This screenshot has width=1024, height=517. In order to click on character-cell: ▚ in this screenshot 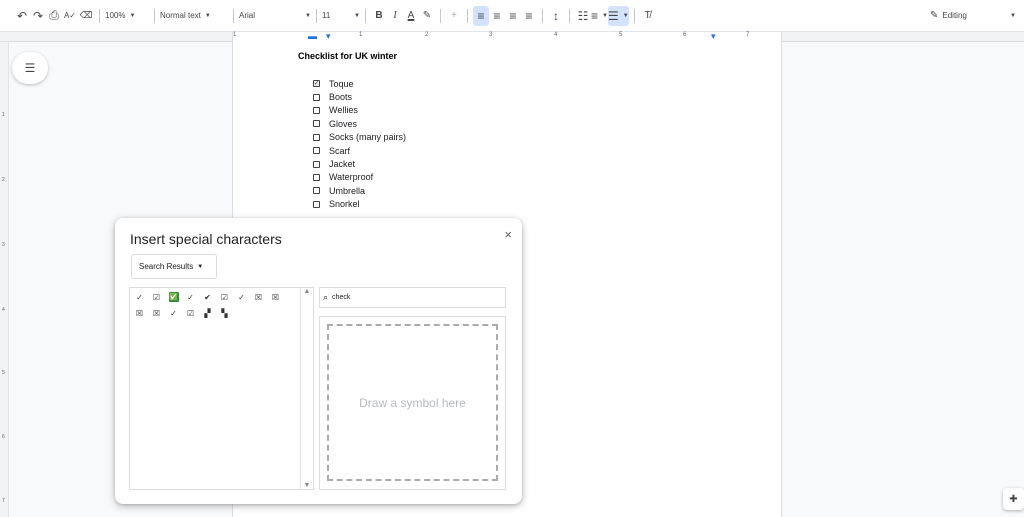, I will do `click(224, 313)`.